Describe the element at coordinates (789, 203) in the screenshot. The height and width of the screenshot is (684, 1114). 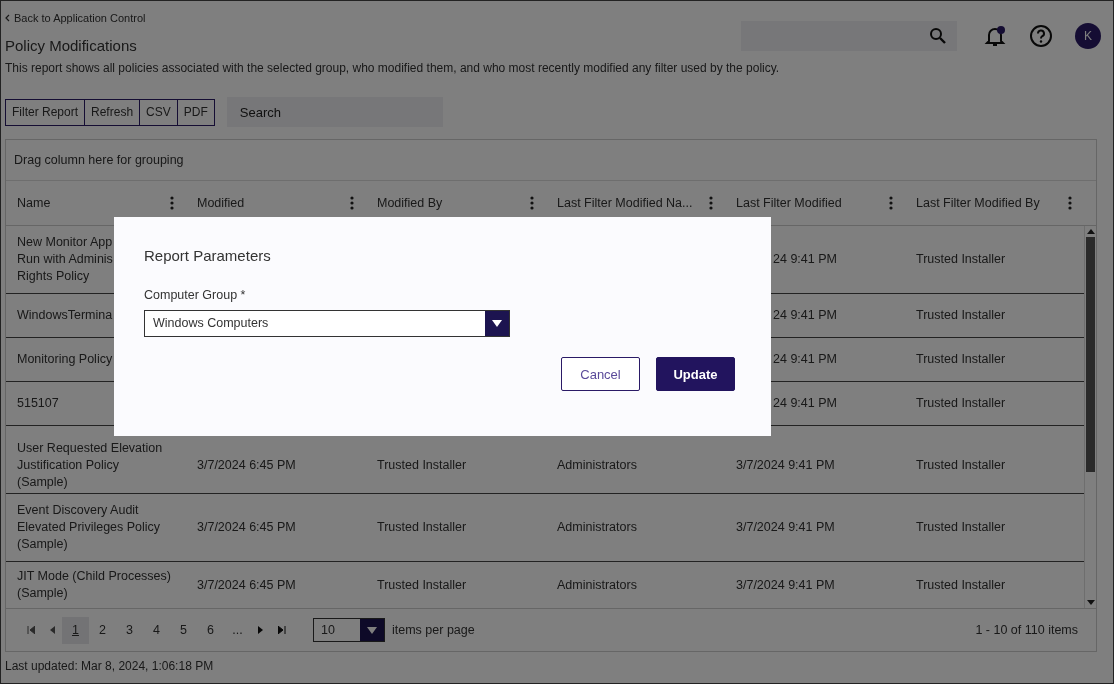
I see `column-title: Last Filter Modified` at that location.